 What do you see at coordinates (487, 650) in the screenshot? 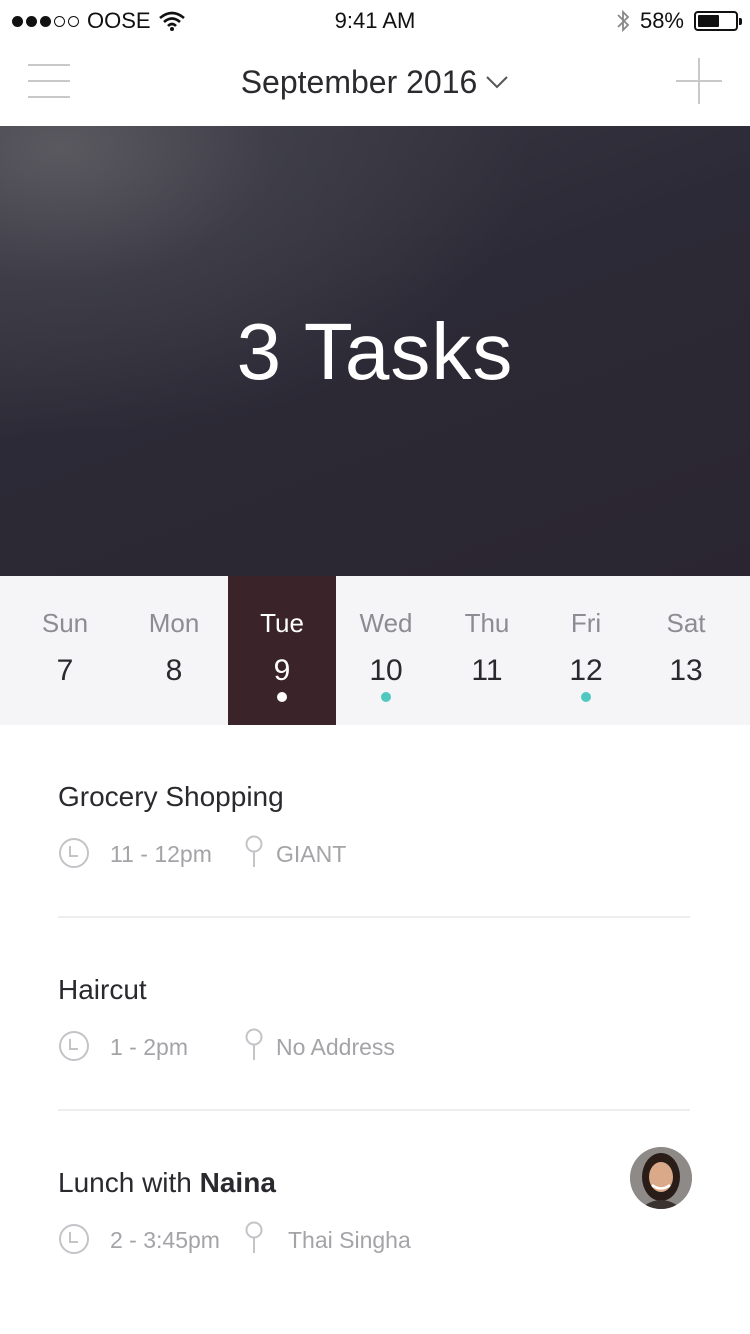
I see `day-thu: Thu 11` at bounding box center [487, 650].